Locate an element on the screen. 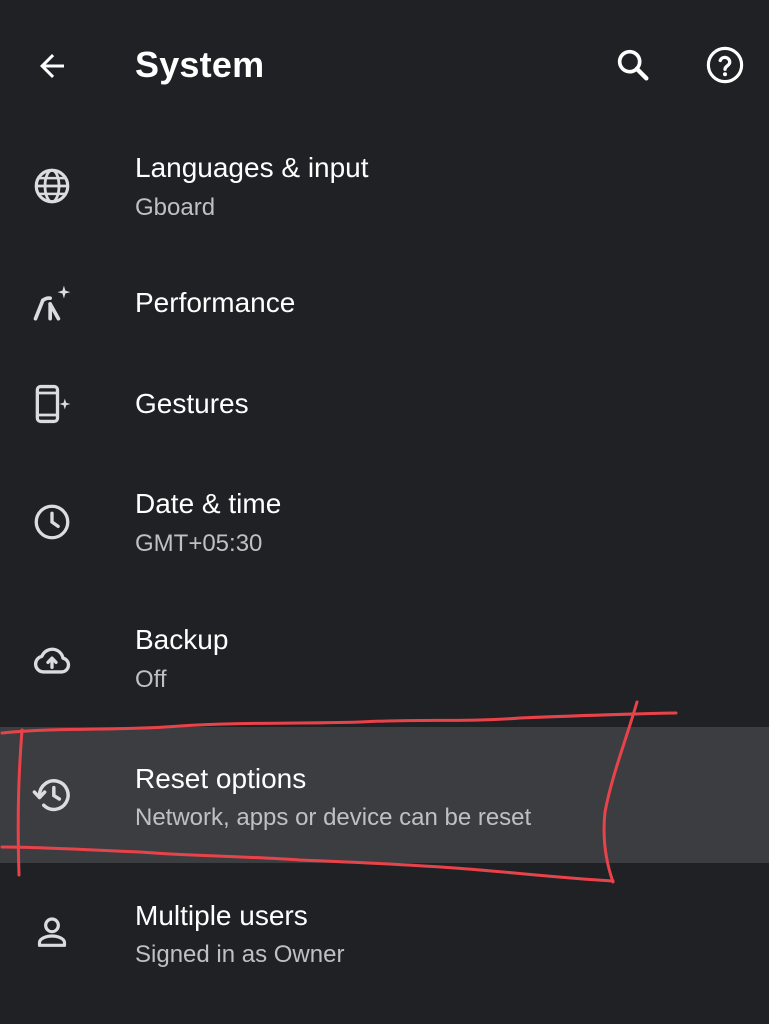 The width and height of the screenshot is (769, 1024). page-title: System is located at coordinates (200, 64).